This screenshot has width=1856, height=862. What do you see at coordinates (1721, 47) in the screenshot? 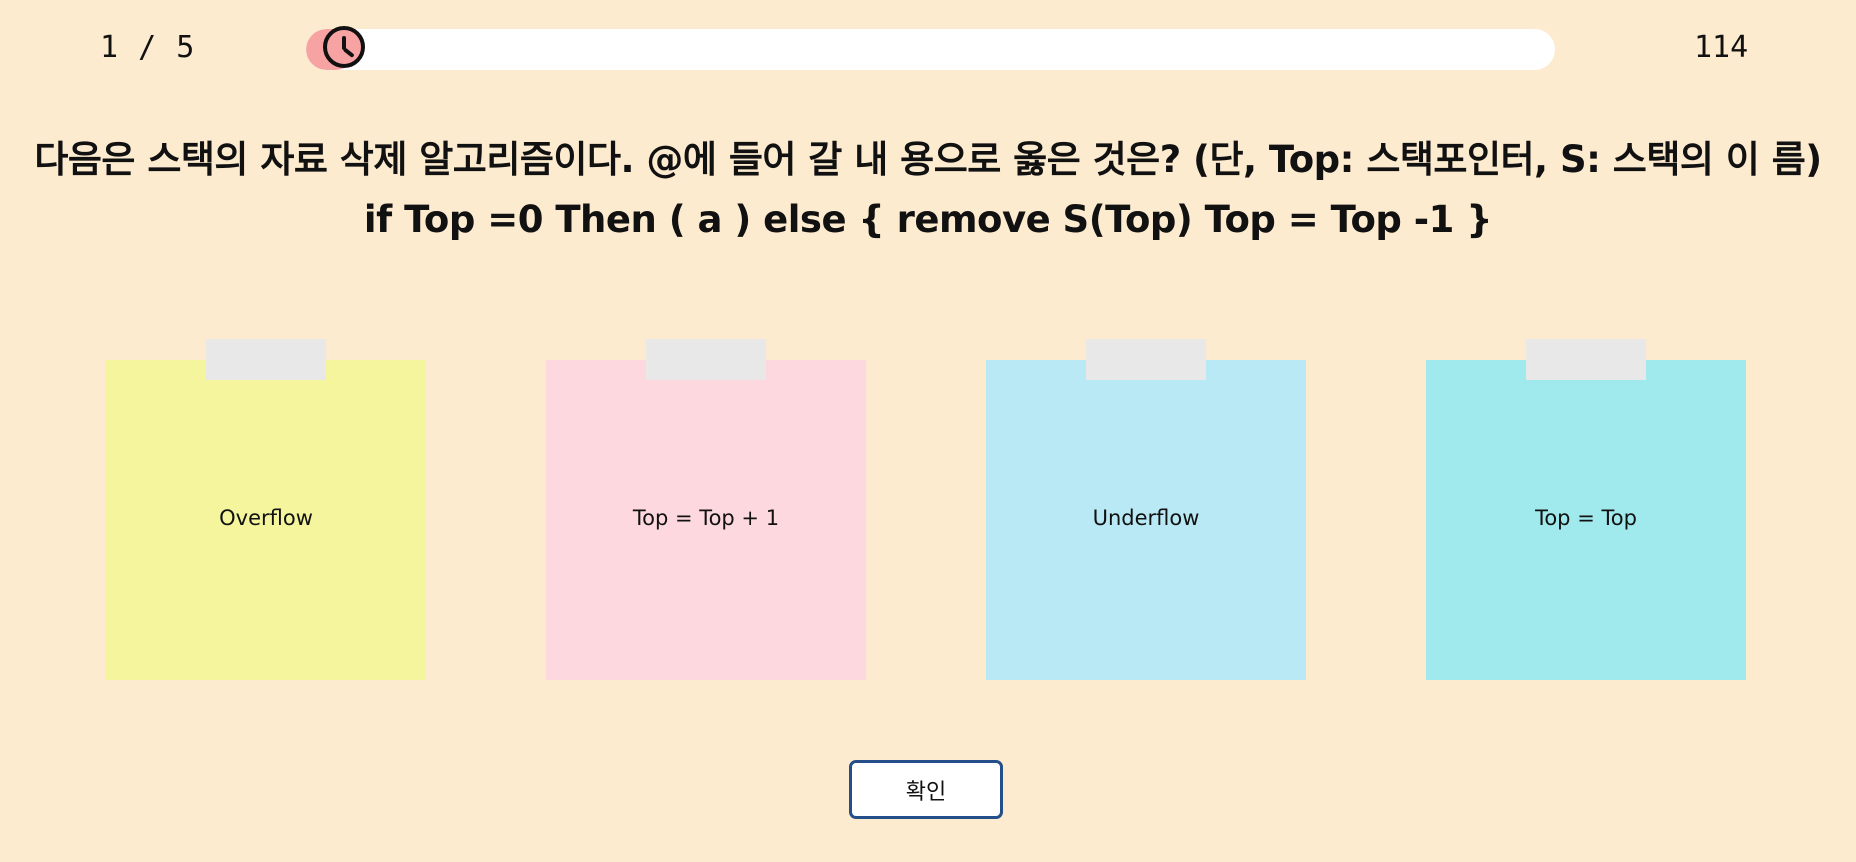
I see `time-remaining: 114` at bounding box center [1721, 47].